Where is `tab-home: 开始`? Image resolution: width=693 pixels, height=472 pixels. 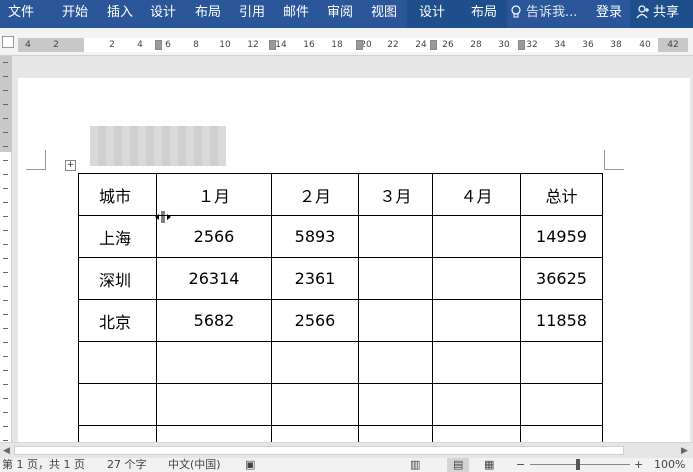 tab-home: 开始 is located at coordinates (75, 14).